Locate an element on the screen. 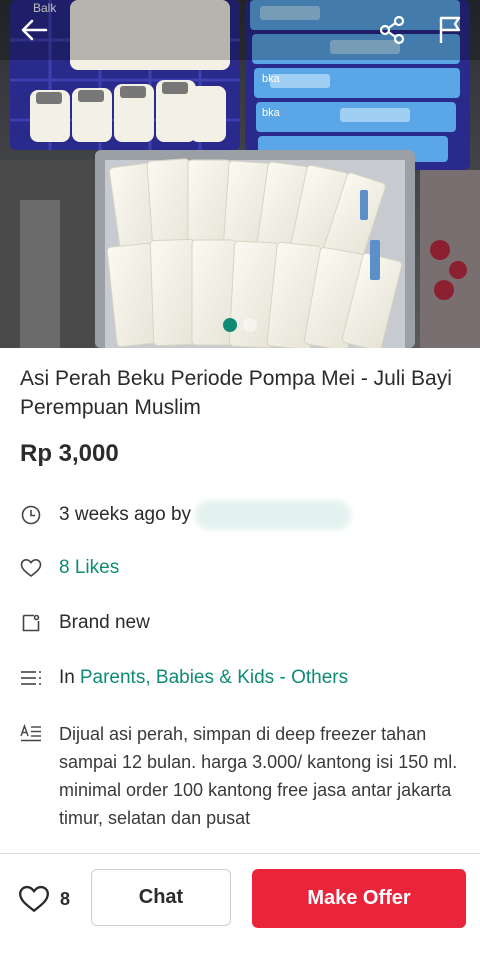 The image size is (480, 954). condition-row: Brand new is located at coordinates (85, 623).